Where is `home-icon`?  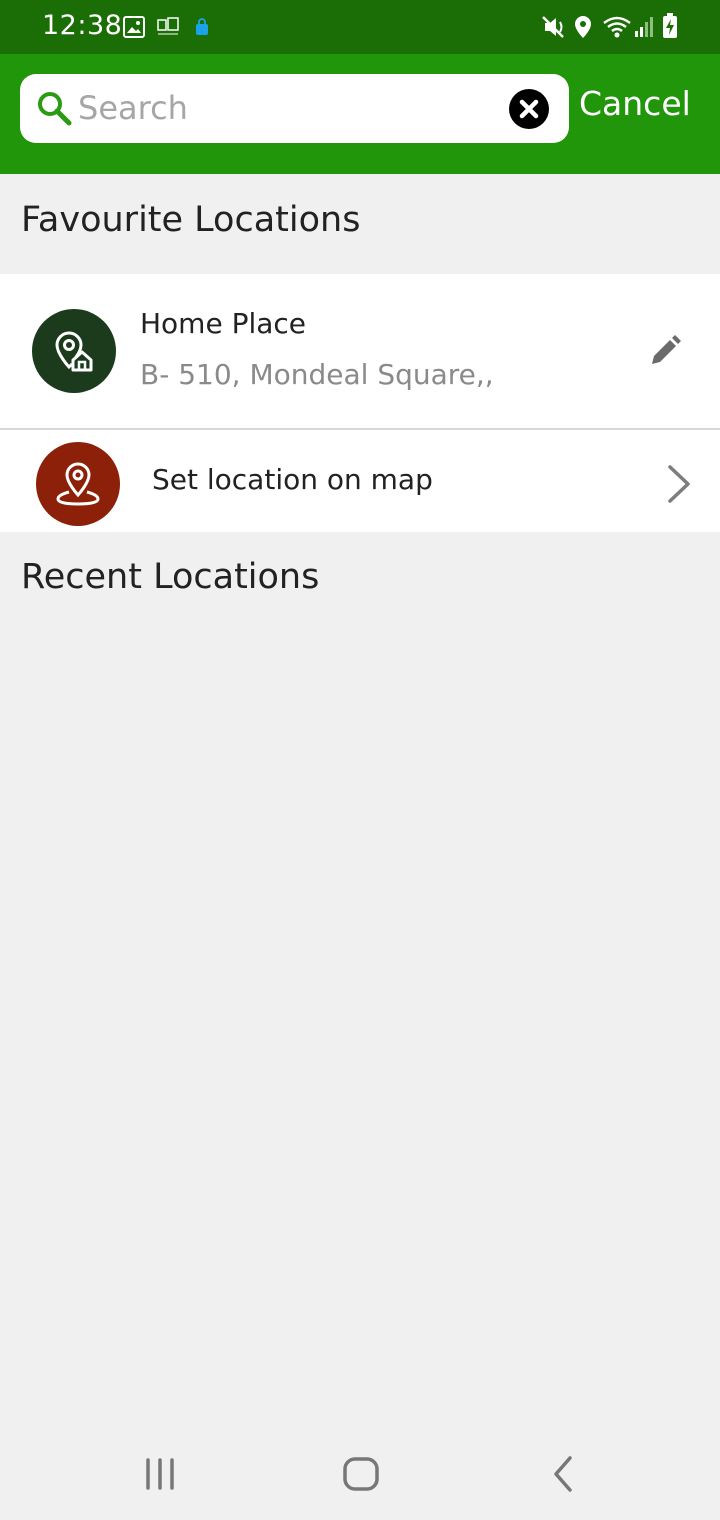 home-icon is located at coordinates (361, 1474).